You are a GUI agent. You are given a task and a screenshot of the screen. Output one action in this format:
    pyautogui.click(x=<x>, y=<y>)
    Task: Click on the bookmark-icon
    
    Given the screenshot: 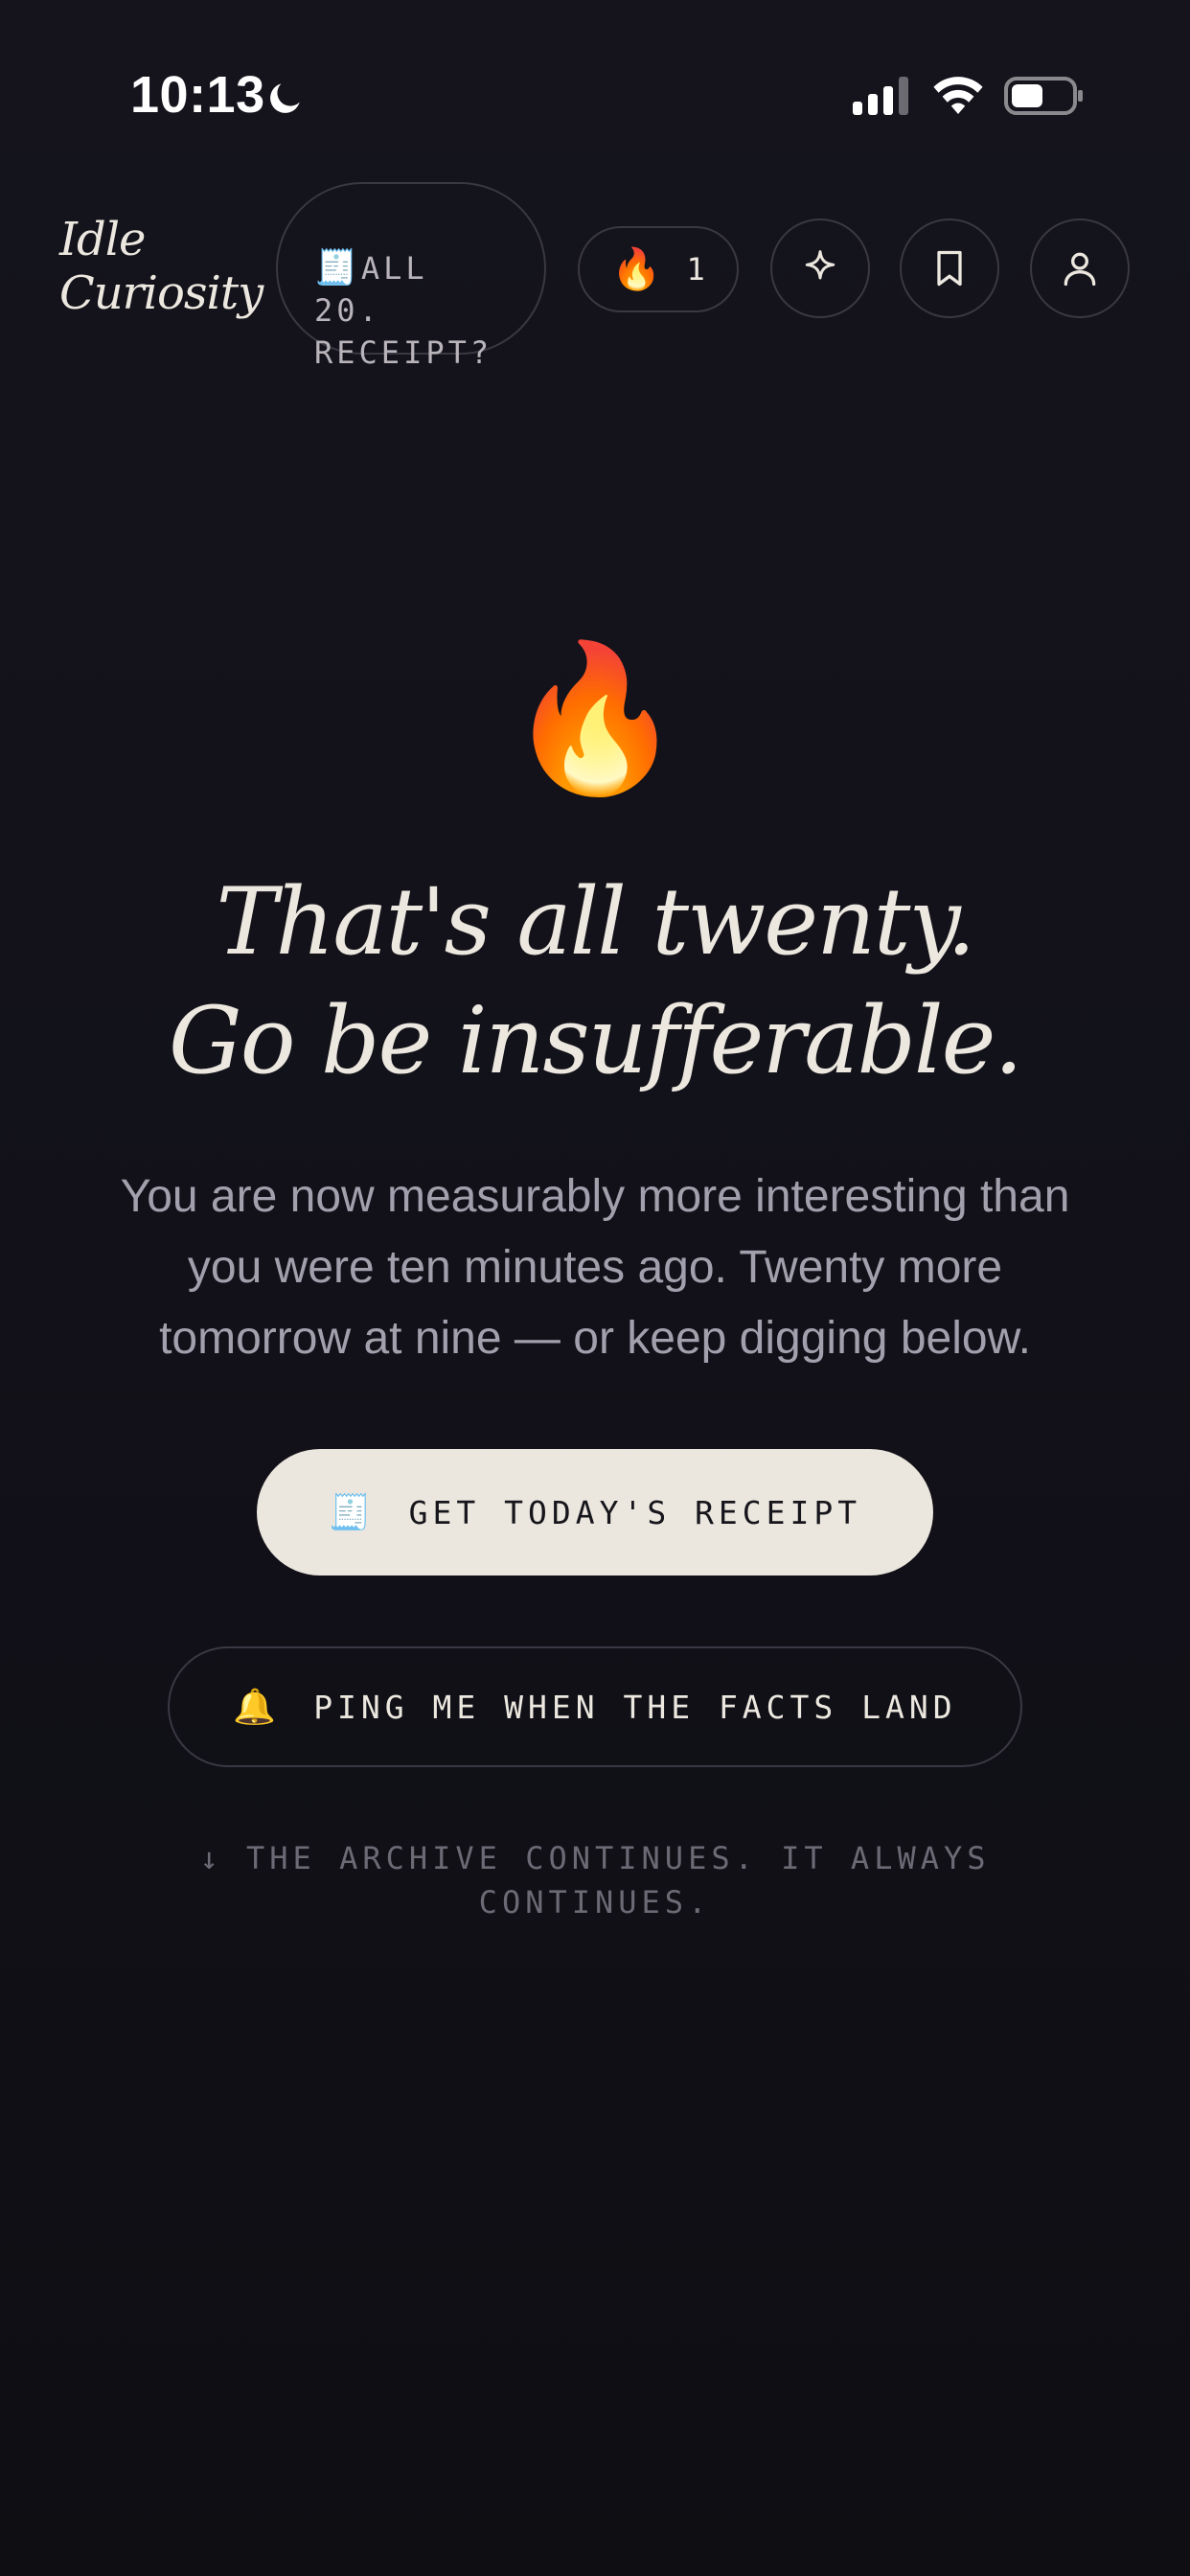 What is the action you would take?
    pyautogui.click(x=950, y=268)
    